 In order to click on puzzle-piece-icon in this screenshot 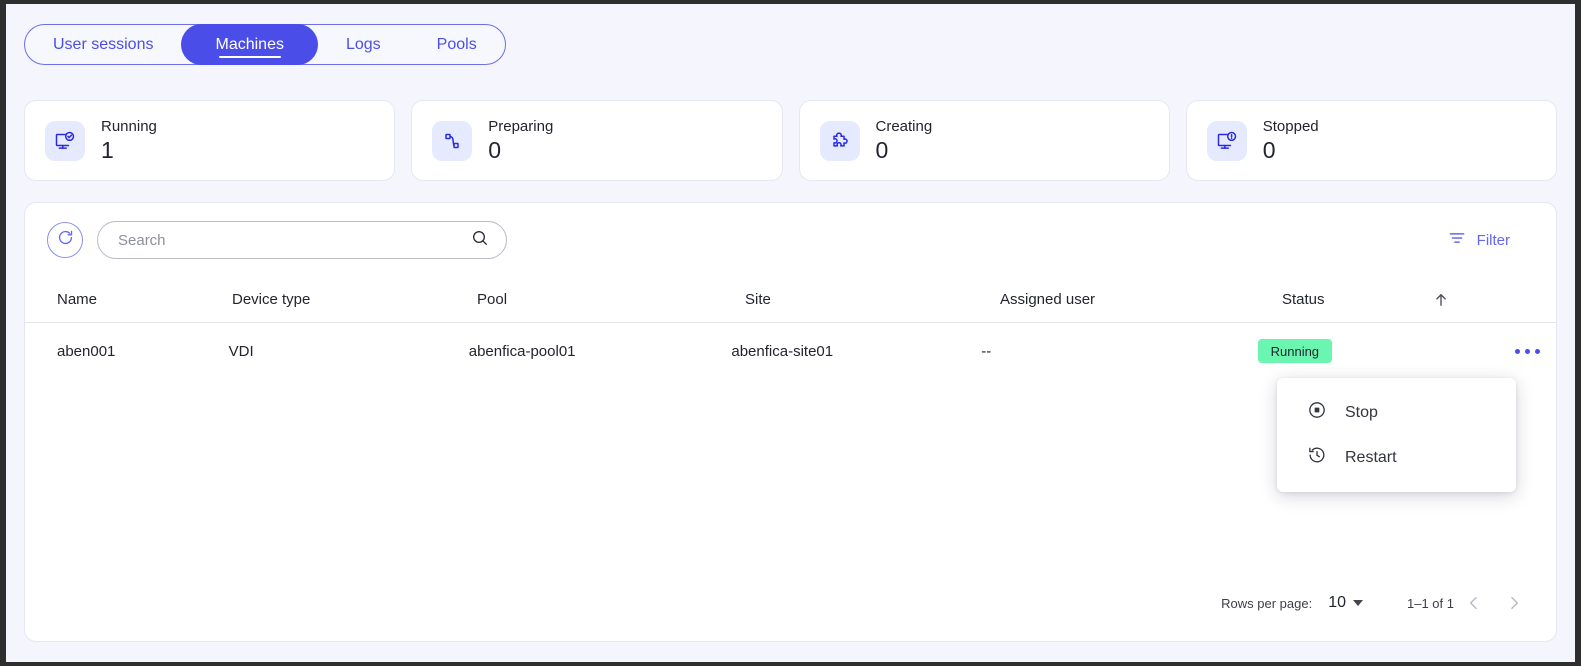, I will do `click(839, 140)`.